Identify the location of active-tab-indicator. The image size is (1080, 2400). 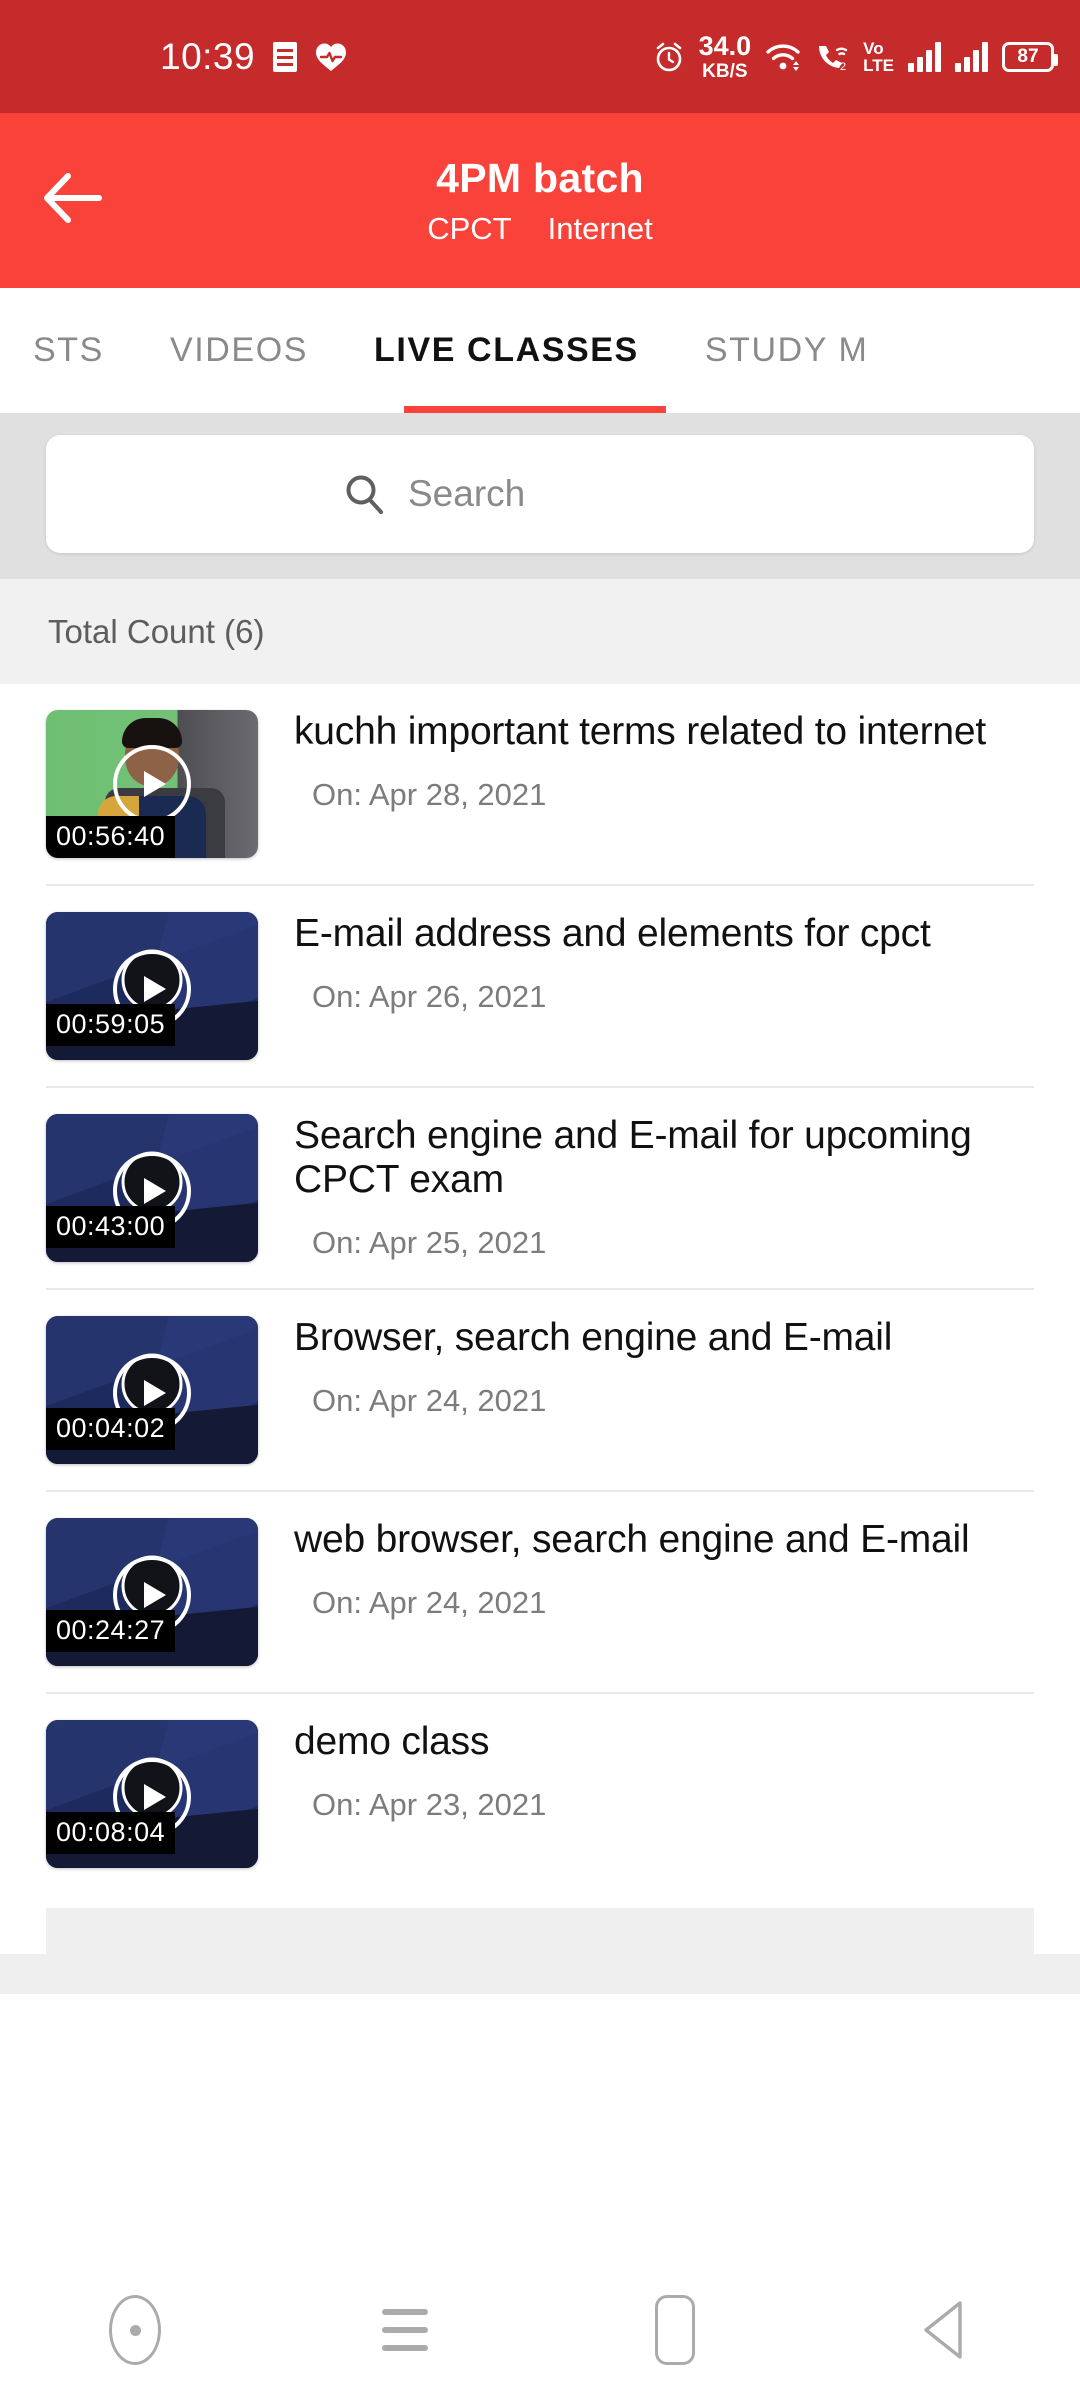
(535, 409).